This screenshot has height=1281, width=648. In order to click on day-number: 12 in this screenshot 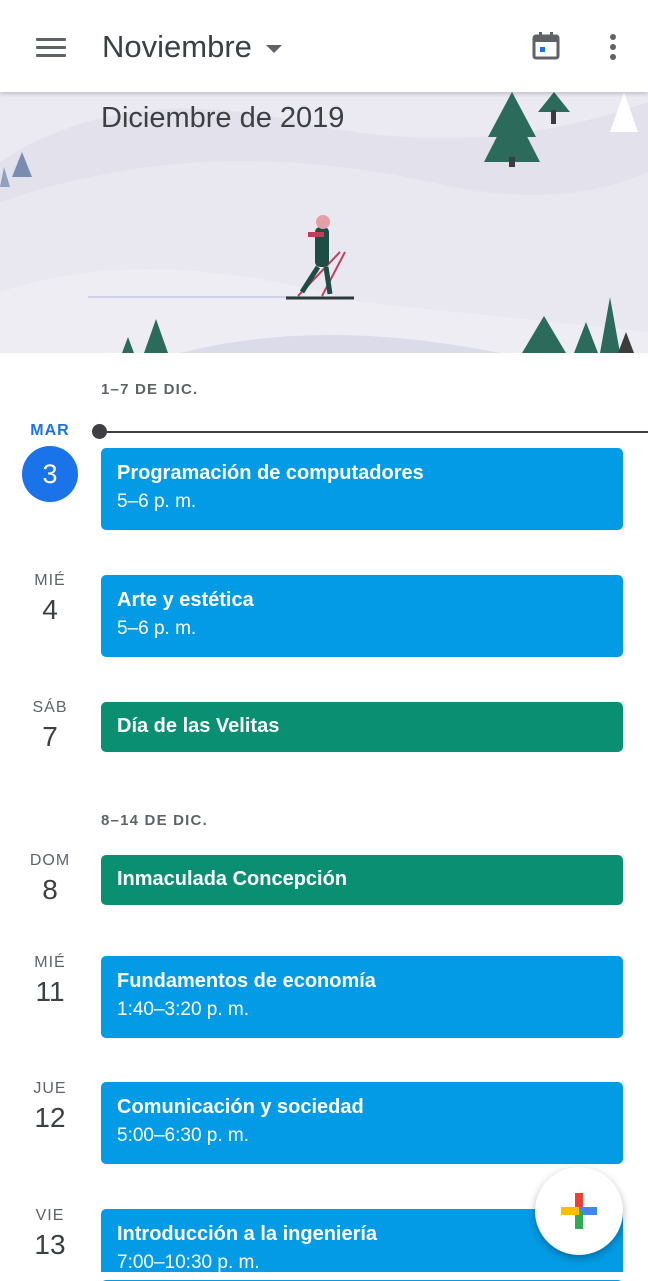, I will do `click(50, 1117)`.